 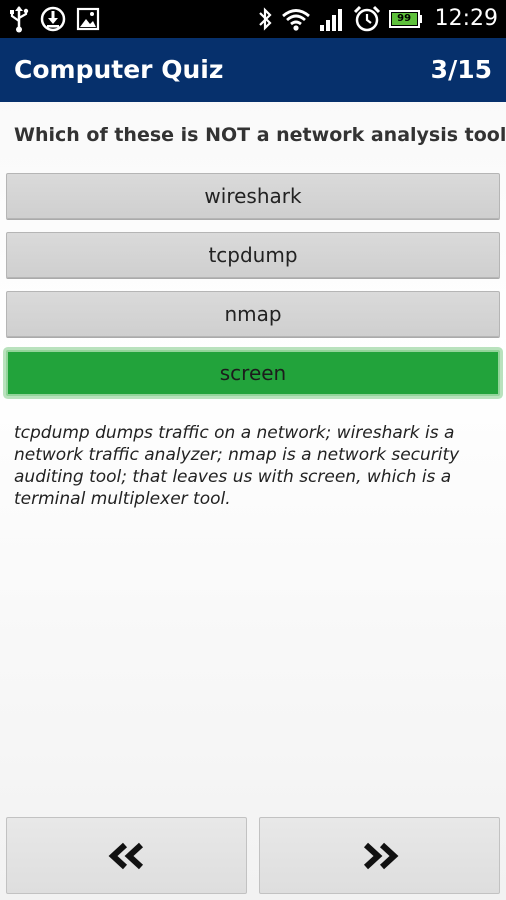 I want to click on status-bar: 99 12:29, so click(x=253, y=19).